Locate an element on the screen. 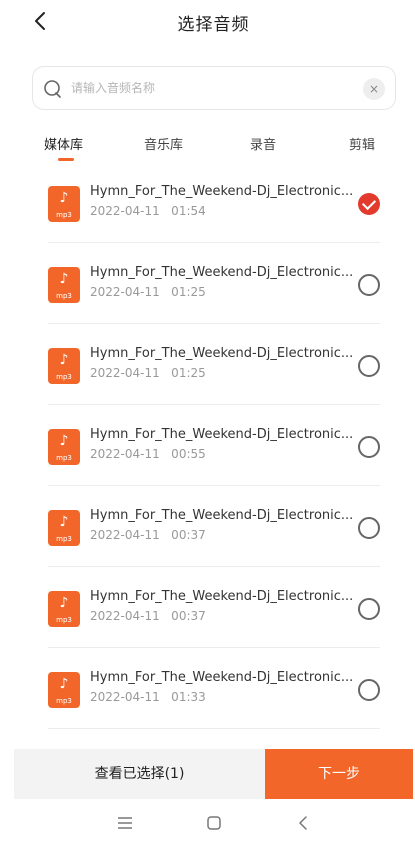  bottom-action-bar: 查看已选择(1) 下一步 is located at coordinates (213, 774).